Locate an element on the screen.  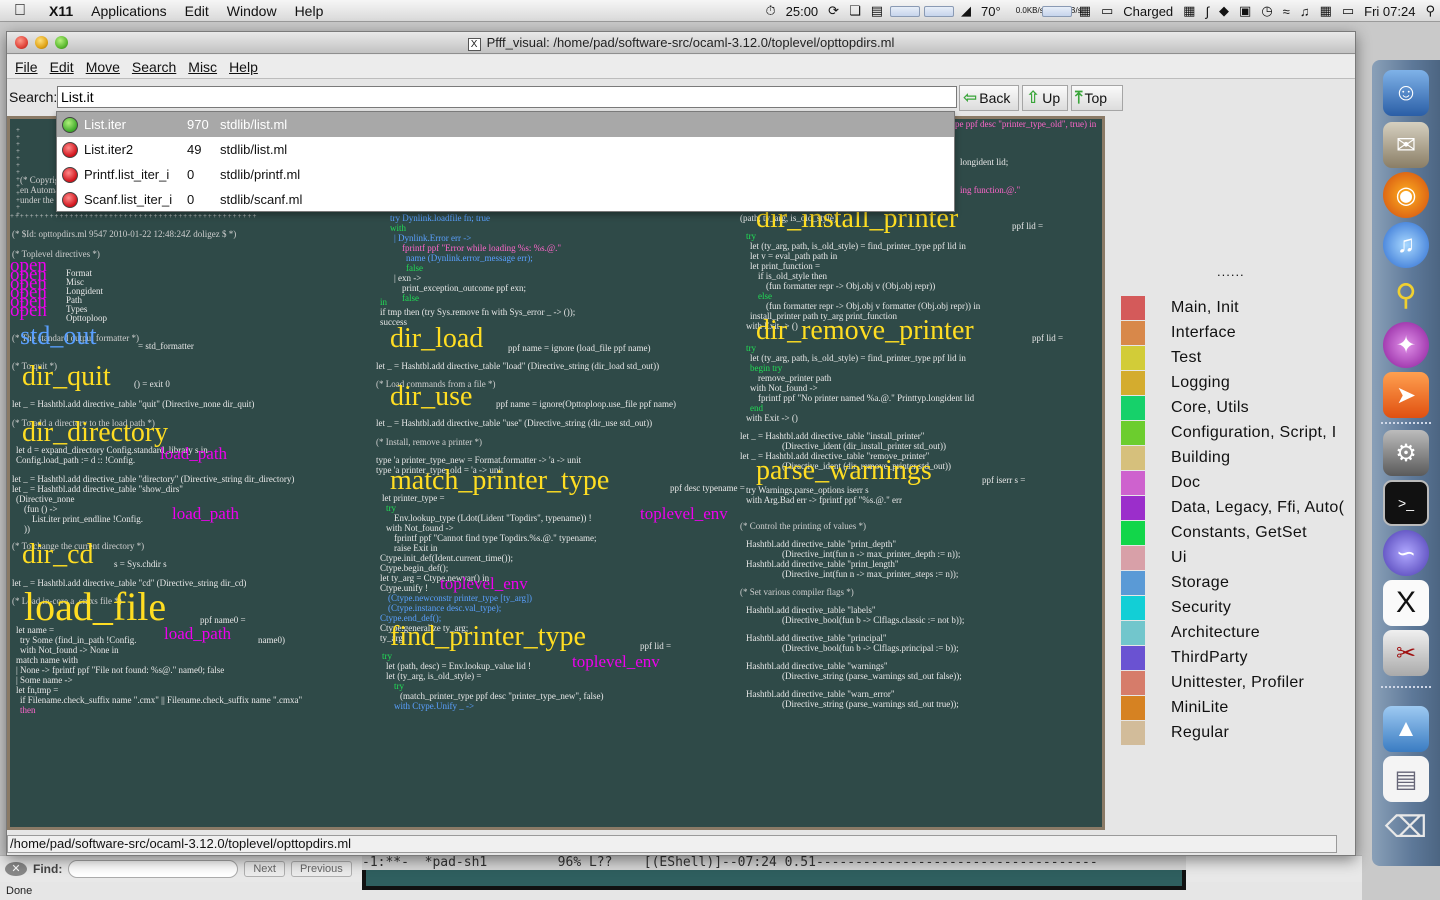
emacs-buffer is located at coordinates (774, 880).